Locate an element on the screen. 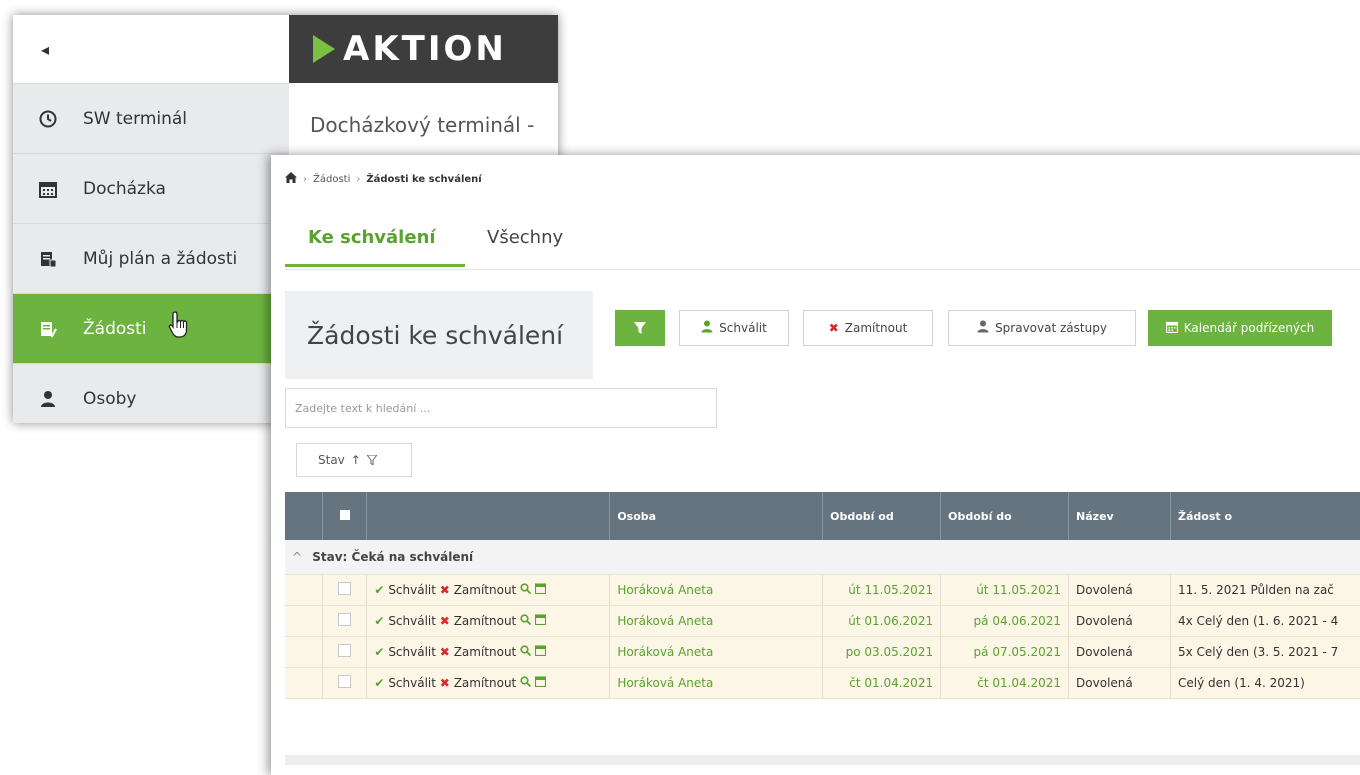 The height and width of the screenshot is (775, 1360). tab-ke-schvaleni: Ke schválení is located at coordinates (375, 247).